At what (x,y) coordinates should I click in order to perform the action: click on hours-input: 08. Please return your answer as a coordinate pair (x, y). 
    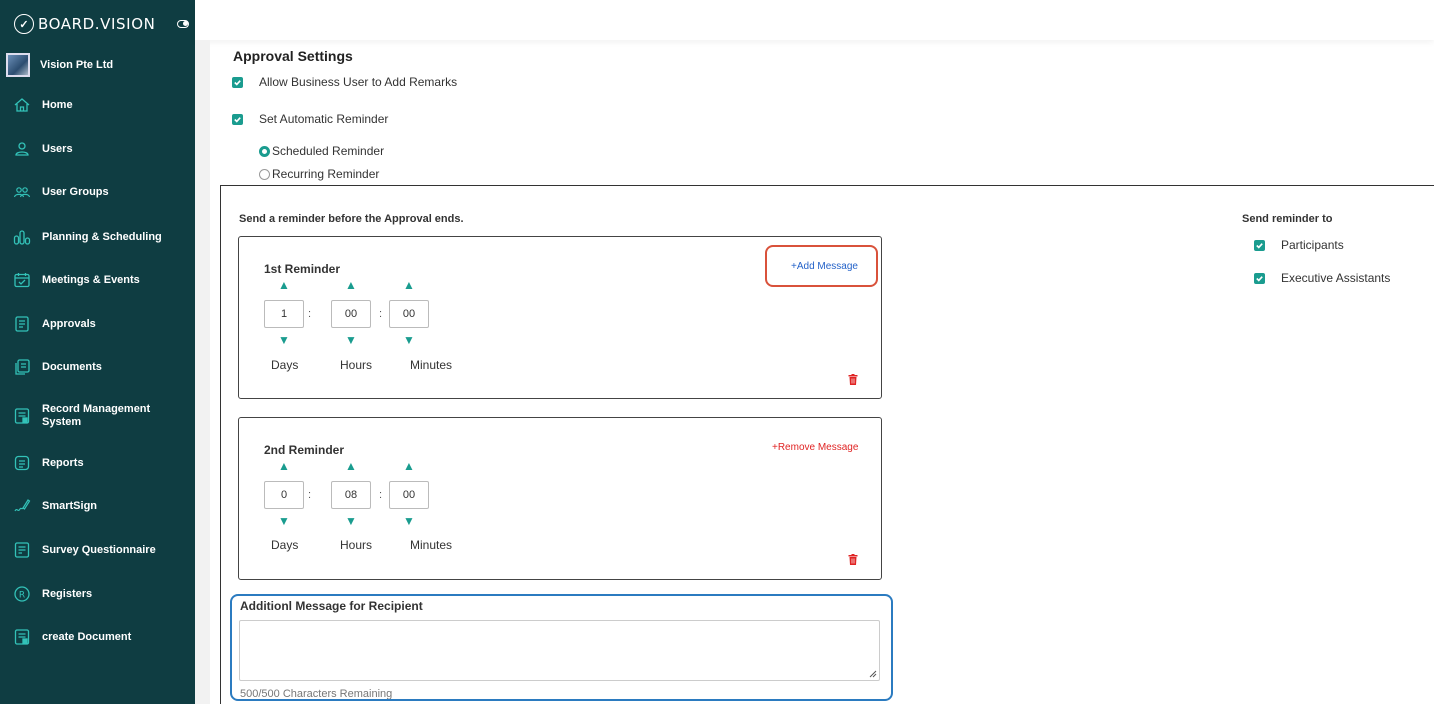
    Looking at the image, I should click on (351, 495).